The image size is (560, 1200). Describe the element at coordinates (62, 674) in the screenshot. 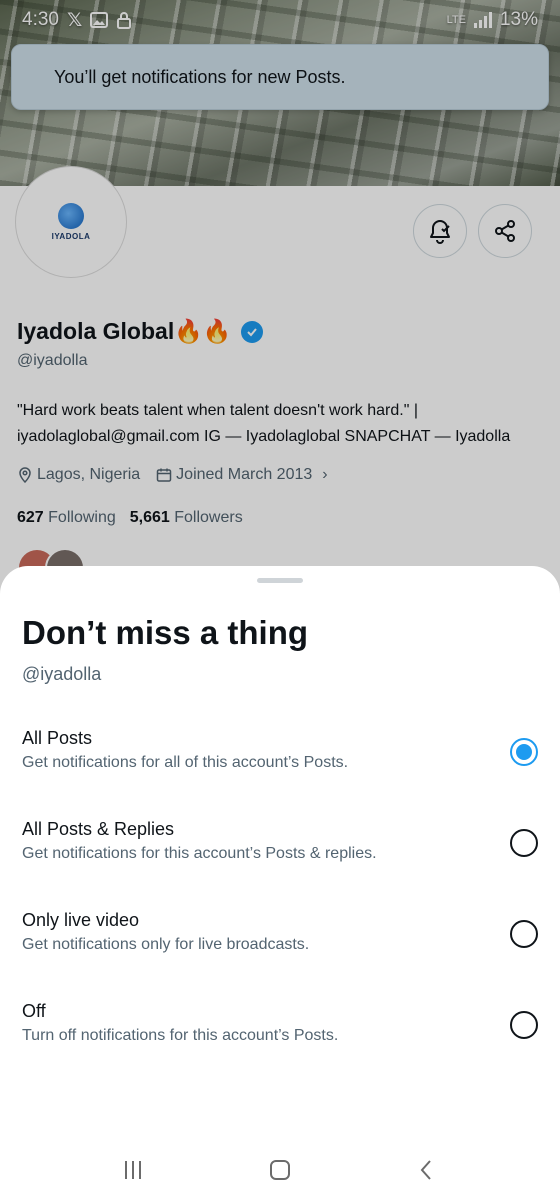

I see `sheet-handle: @iyadolla` at that location.